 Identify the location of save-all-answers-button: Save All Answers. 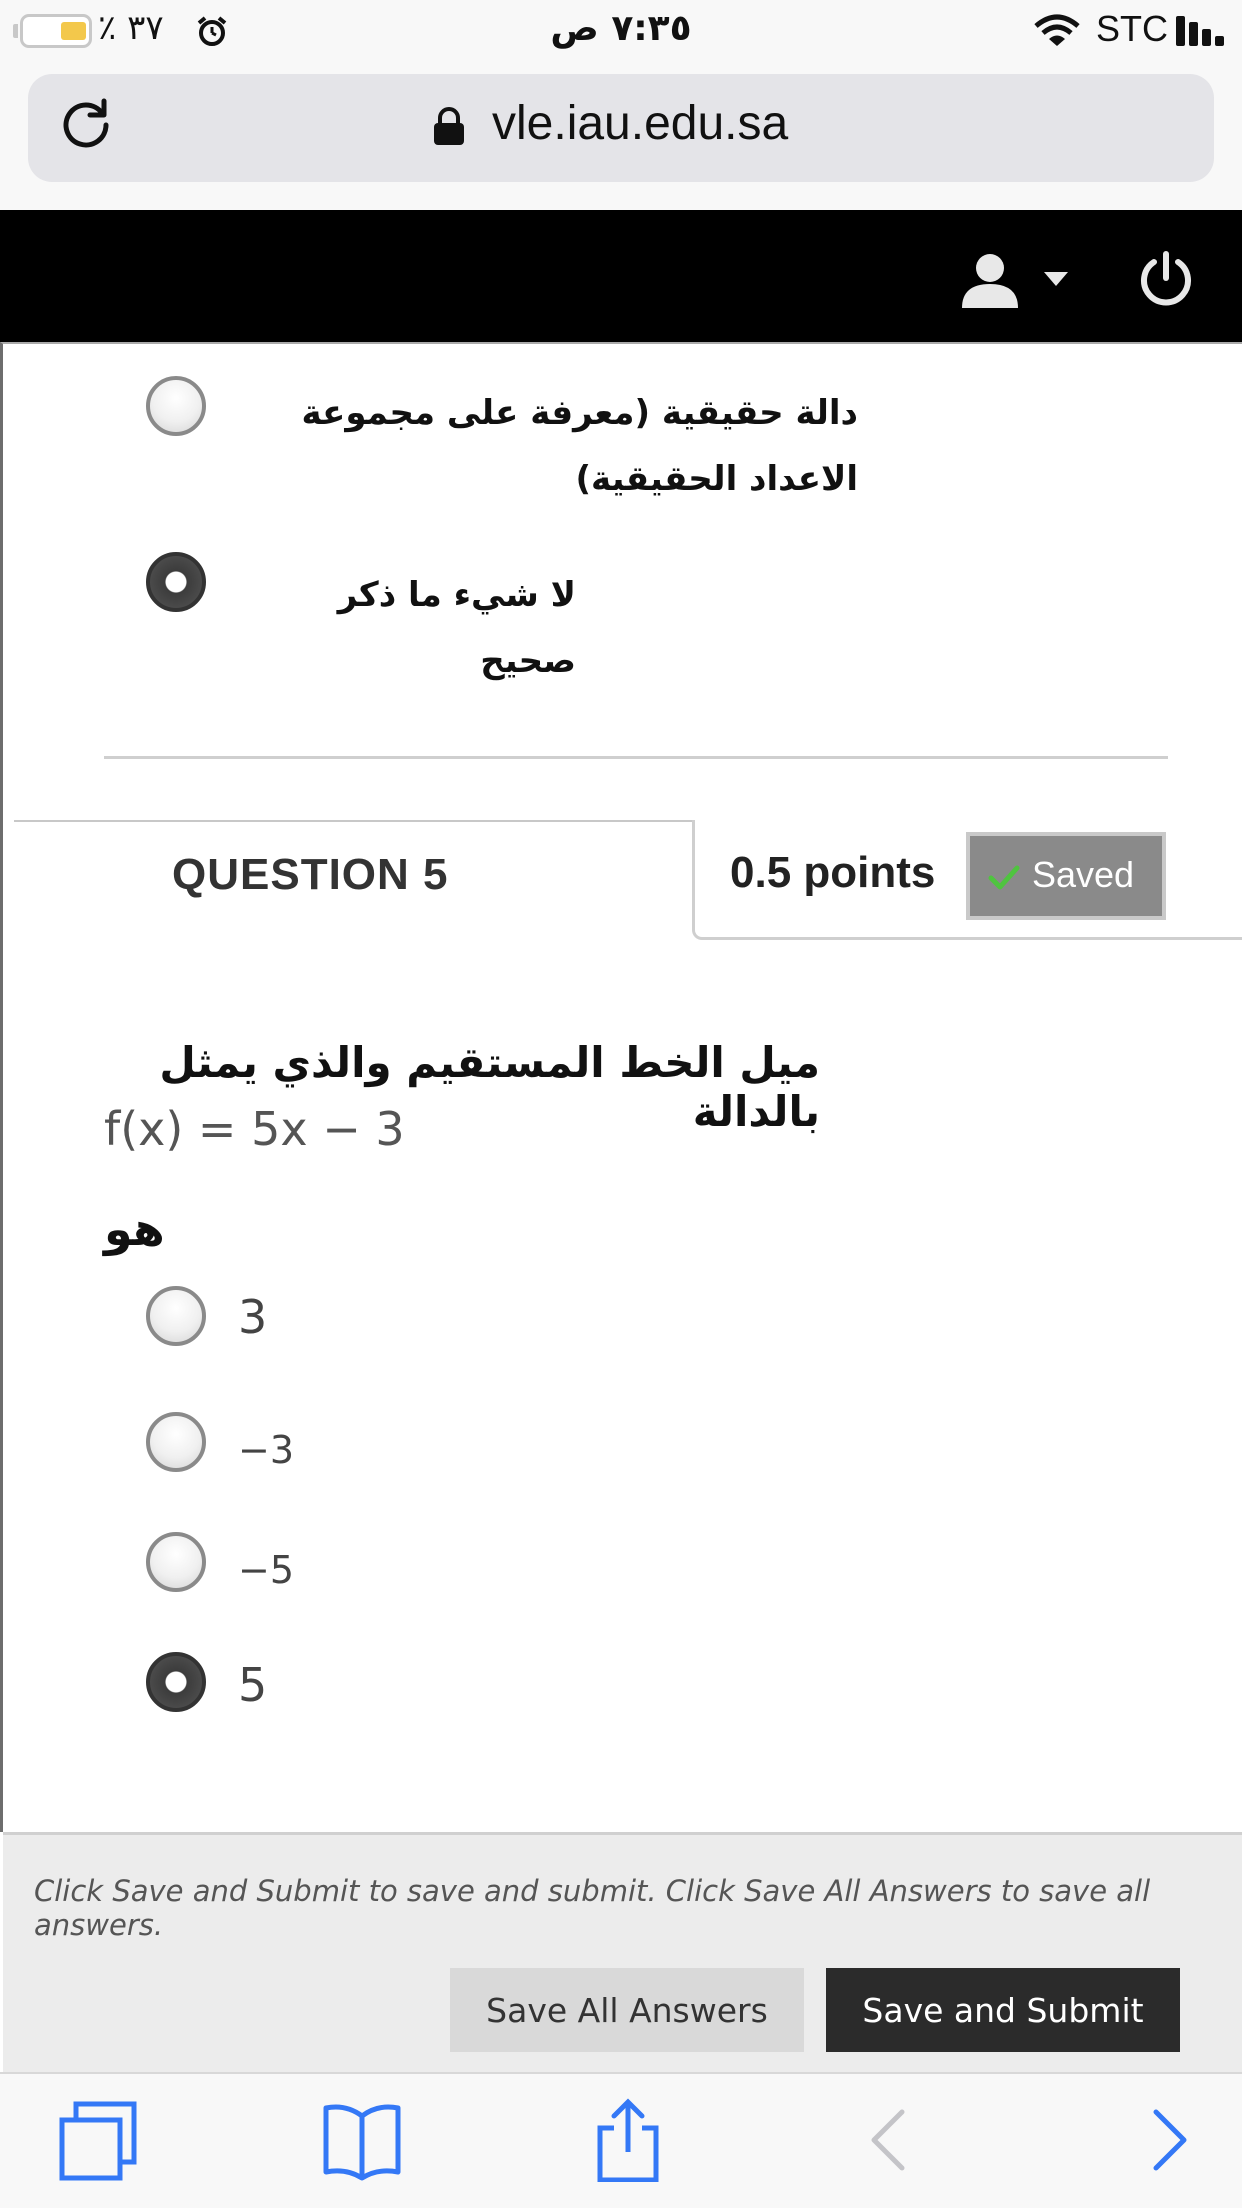
(627, 2010).